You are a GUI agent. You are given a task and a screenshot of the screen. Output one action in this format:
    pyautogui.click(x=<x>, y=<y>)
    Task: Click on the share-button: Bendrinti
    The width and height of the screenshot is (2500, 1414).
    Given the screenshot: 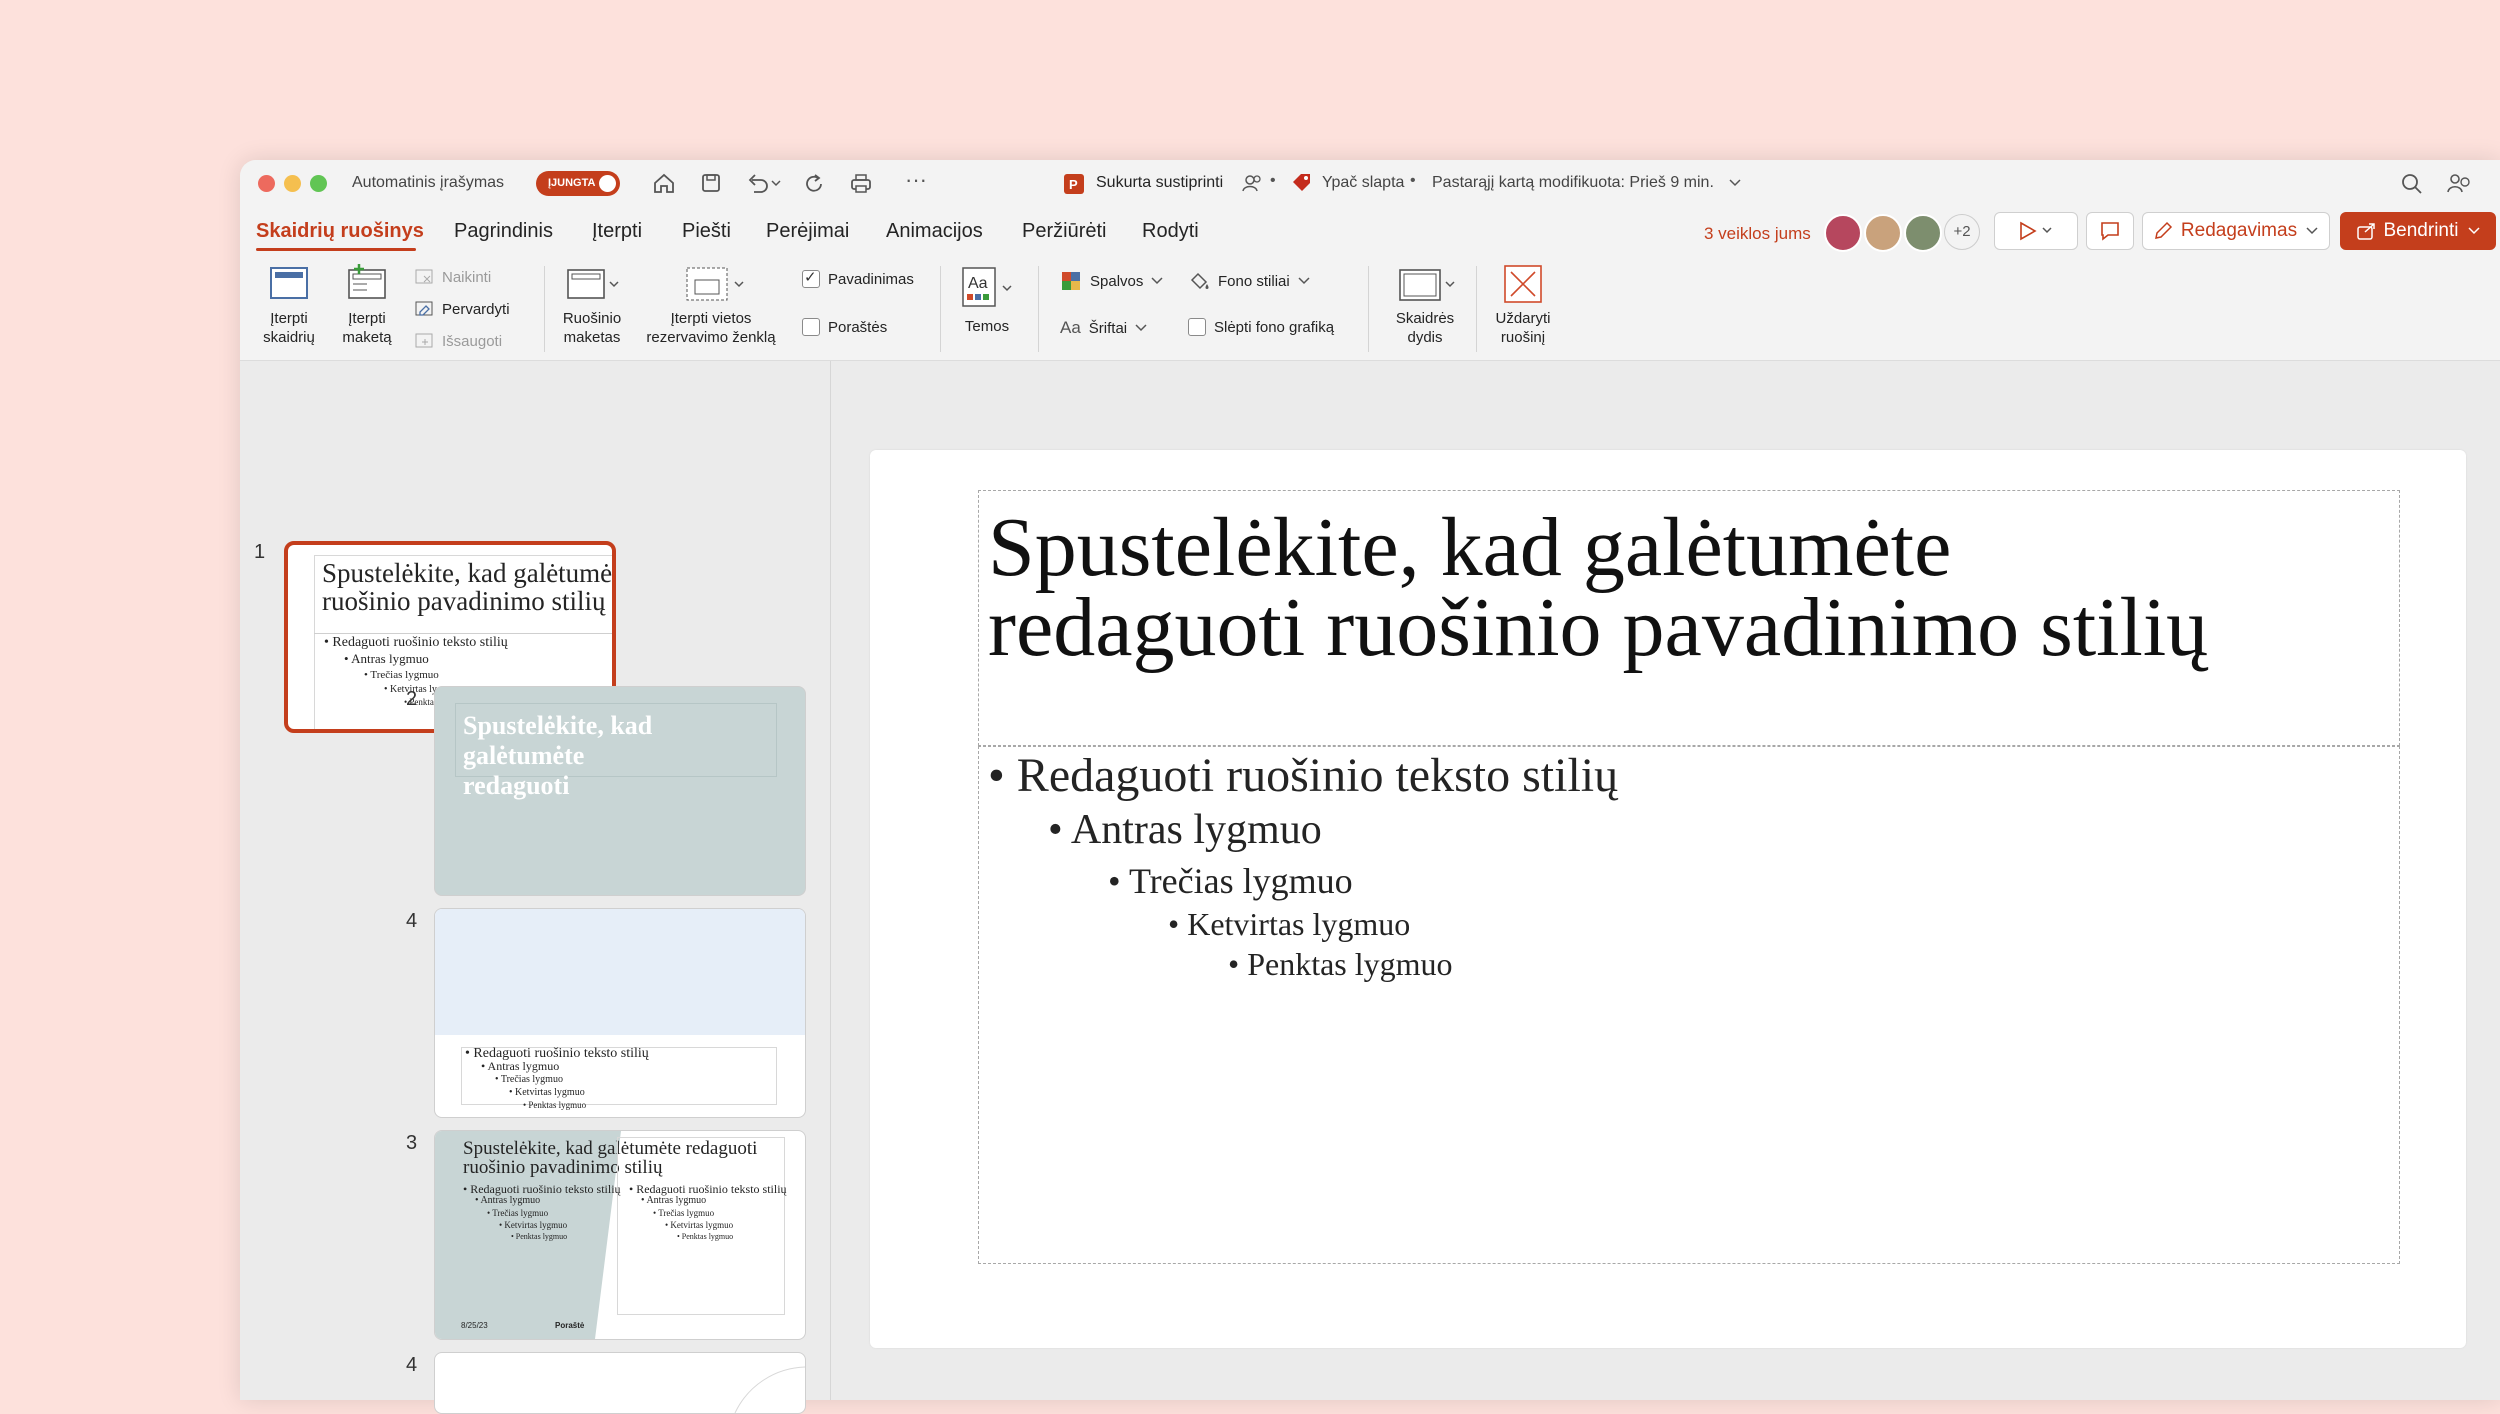 What is the action you would take?
    pyautogui.click(x=2418, y=231)
    